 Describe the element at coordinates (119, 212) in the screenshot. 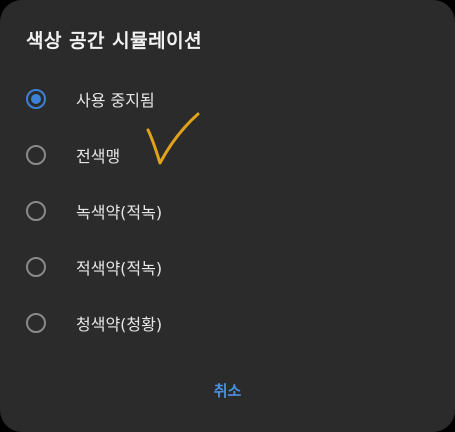

I see `option-label: 녹색약(적녹)` at that location.